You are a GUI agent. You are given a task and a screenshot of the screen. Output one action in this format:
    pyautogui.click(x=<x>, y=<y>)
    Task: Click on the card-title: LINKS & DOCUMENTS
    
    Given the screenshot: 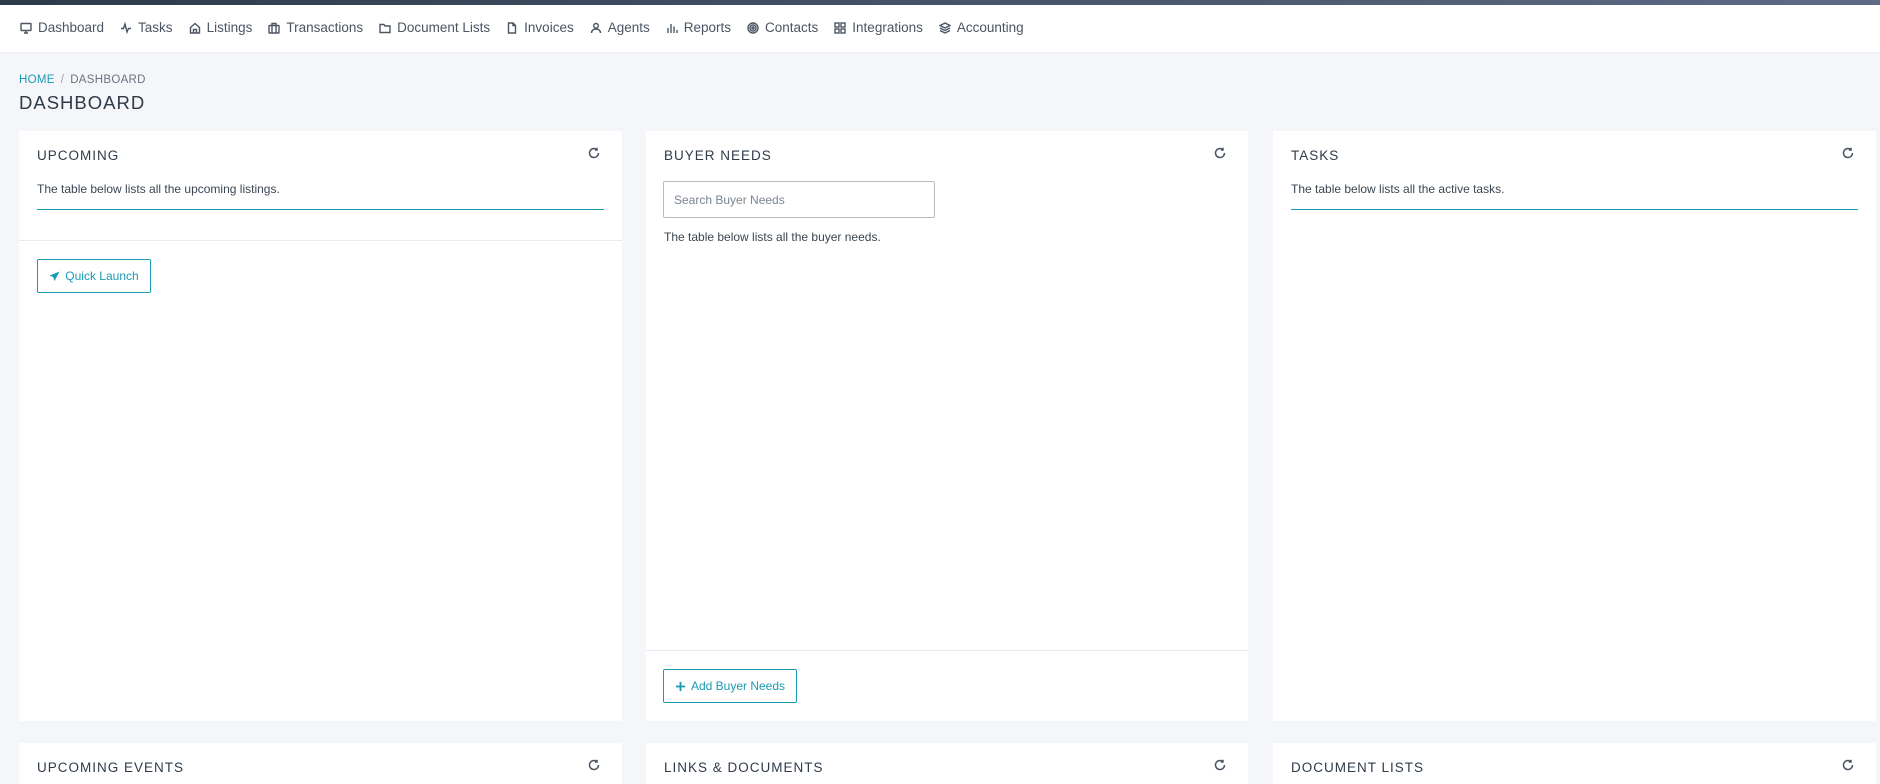 What is the action you would take?
    pyautogui.click(x=744, y=767)
    